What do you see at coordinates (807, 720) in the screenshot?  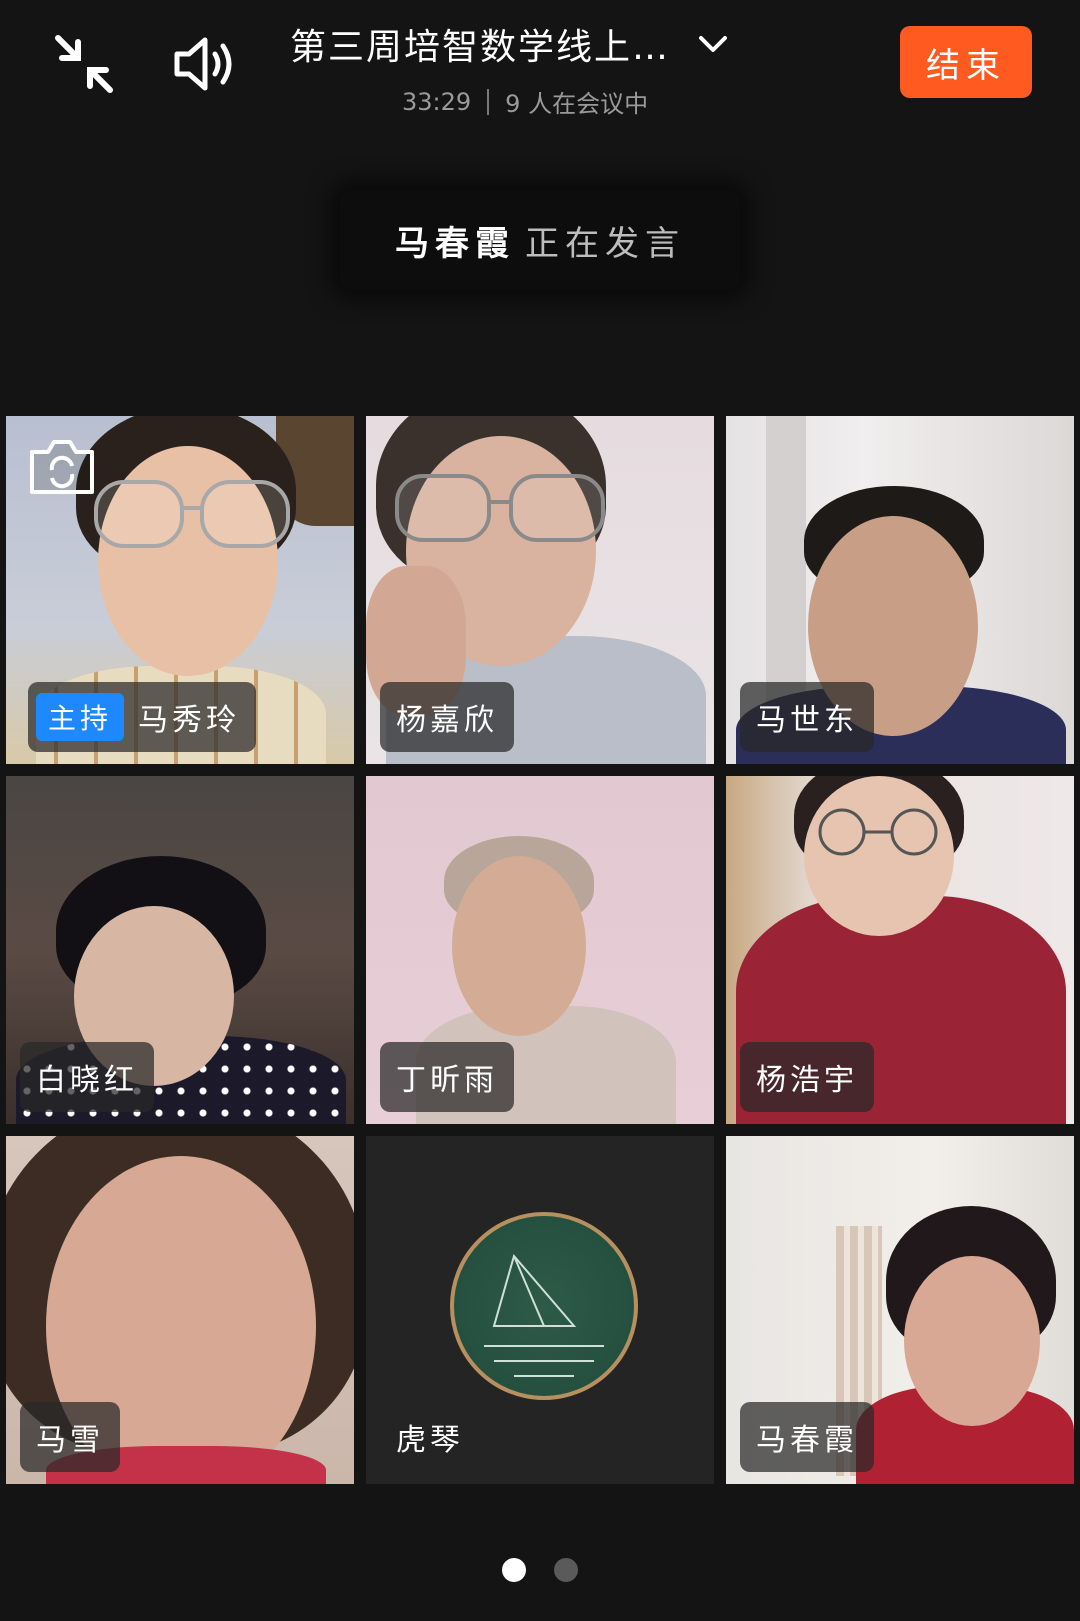 I see `participant-name: 马世东` at bounding box center [807, 720].